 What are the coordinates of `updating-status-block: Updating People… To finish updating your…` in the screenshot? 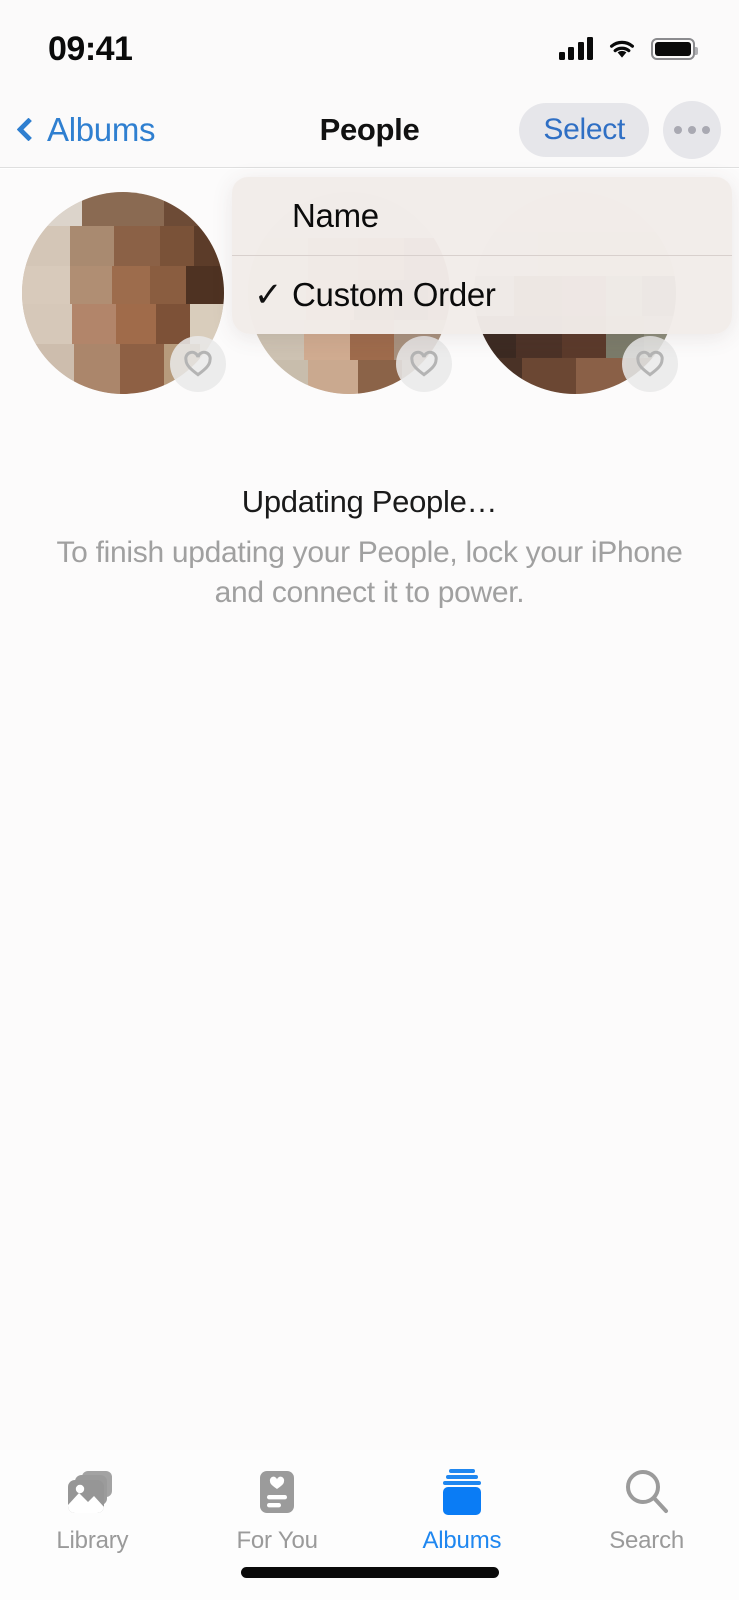 It's located at (369, 548).